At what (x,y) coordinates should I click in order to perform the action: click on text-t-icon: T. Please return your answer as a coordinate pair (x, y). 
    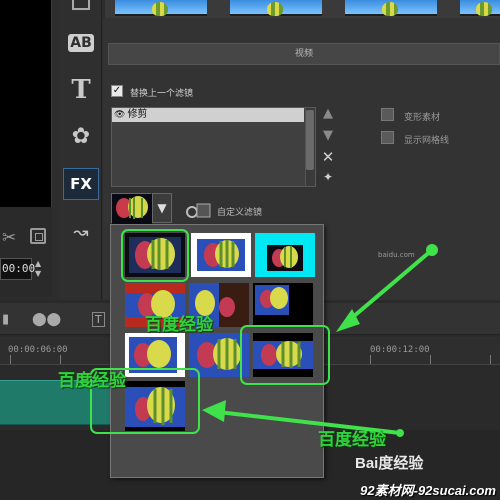
    Looking at the image, I should click on (81, 90).